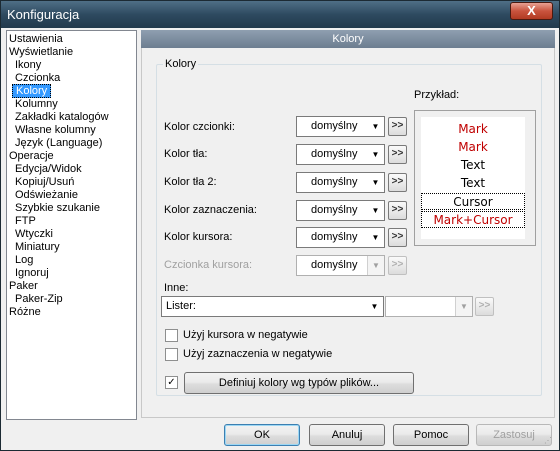  What do you see at coordinates (198, 237) in the screenshot?
I see `cursor-color-label: Kolor kursora:` at bounding box center [198, 237].